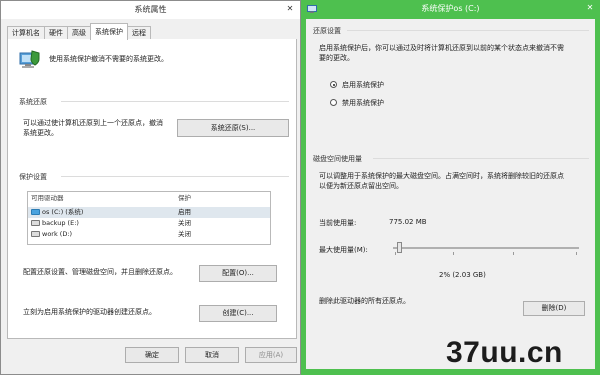 The height and width of the screenshot is (375, 600). Describe the element at coordinates (109, 31) in the screenshot. I see `tab-system-protection: 系统保护` at that location.